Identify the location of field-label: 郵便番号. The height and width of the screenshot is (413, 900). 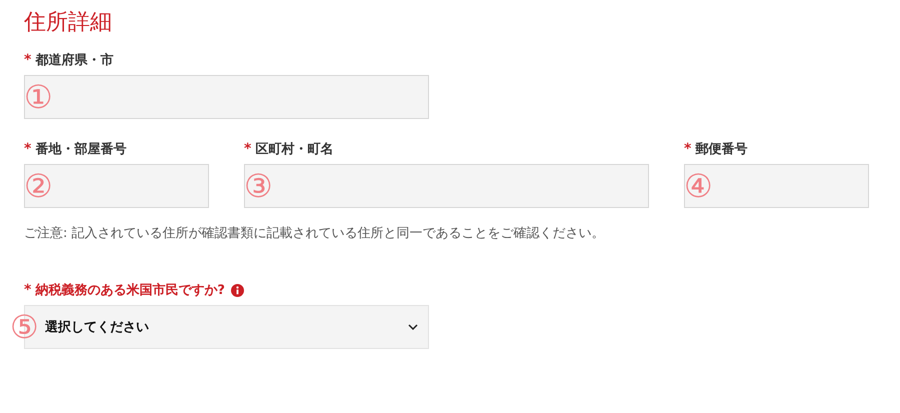
(721, 149).